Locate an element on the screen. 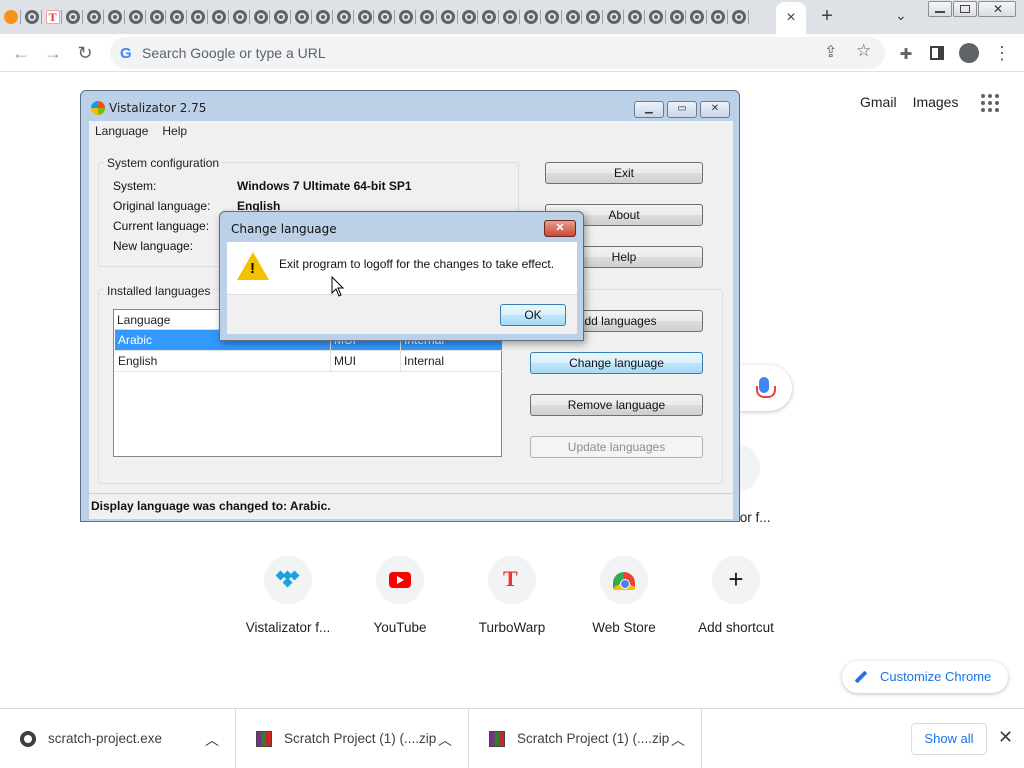 This screenshot has height=768, width=1024. menu-help: Help is located at coordinates (174, 131).